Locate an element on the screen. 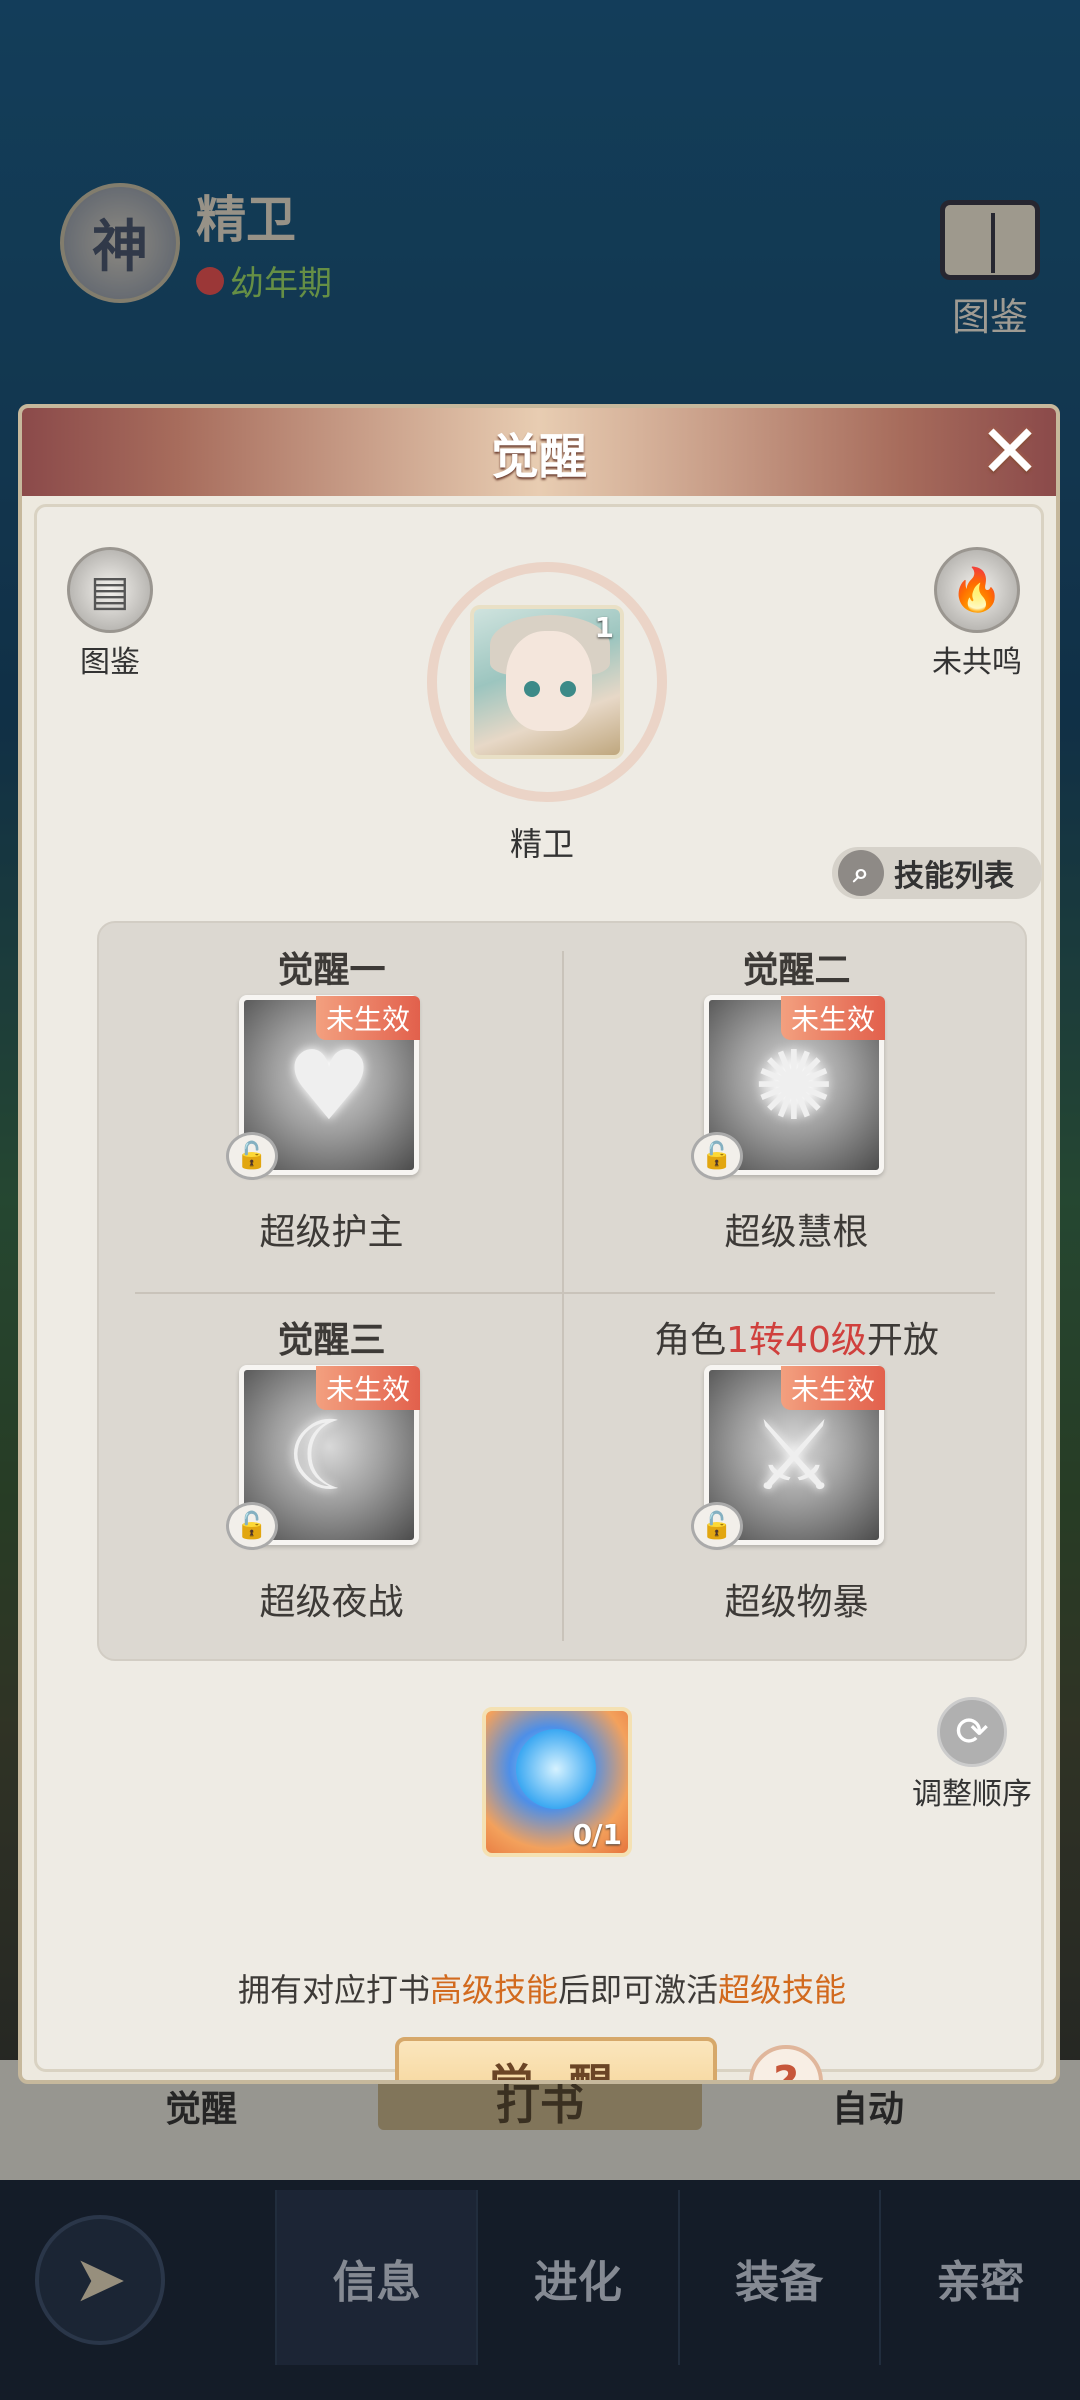 This screenshot has height=2400, width=1080. skill-name: 超级夜战 is located at coordinates (331, 1602).